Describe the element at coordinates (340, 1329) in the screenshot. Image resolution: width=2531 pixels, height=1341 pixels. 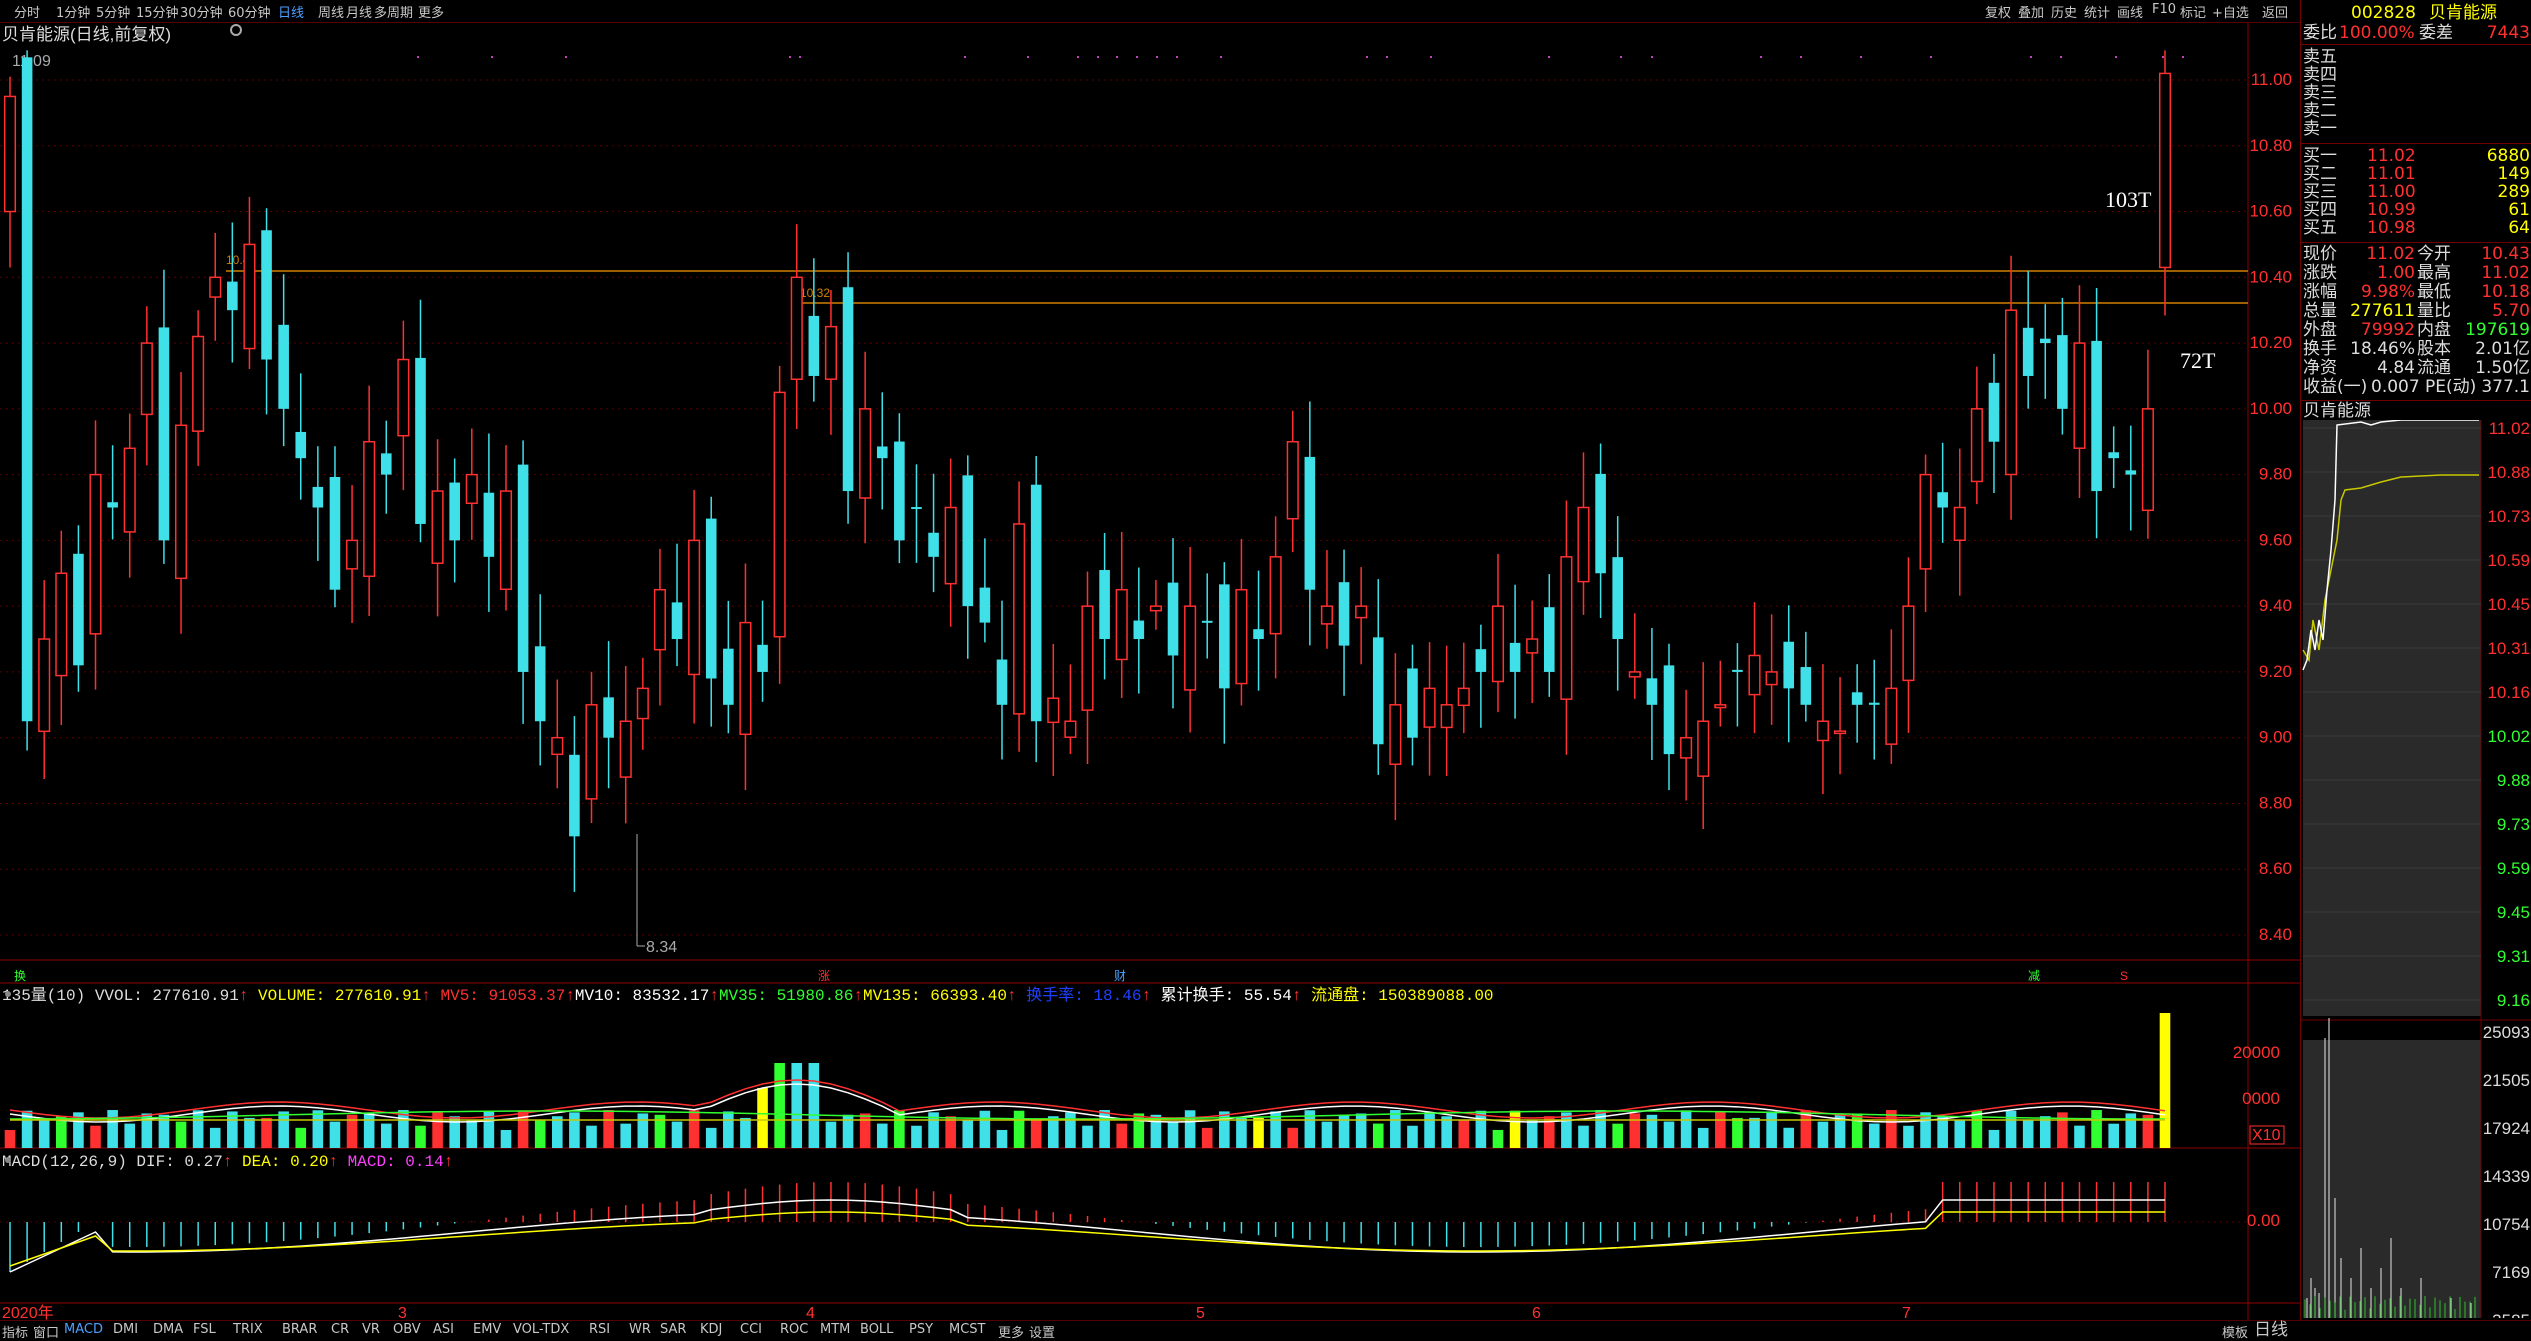
I see `indicator-tab-8: CR` at that location.